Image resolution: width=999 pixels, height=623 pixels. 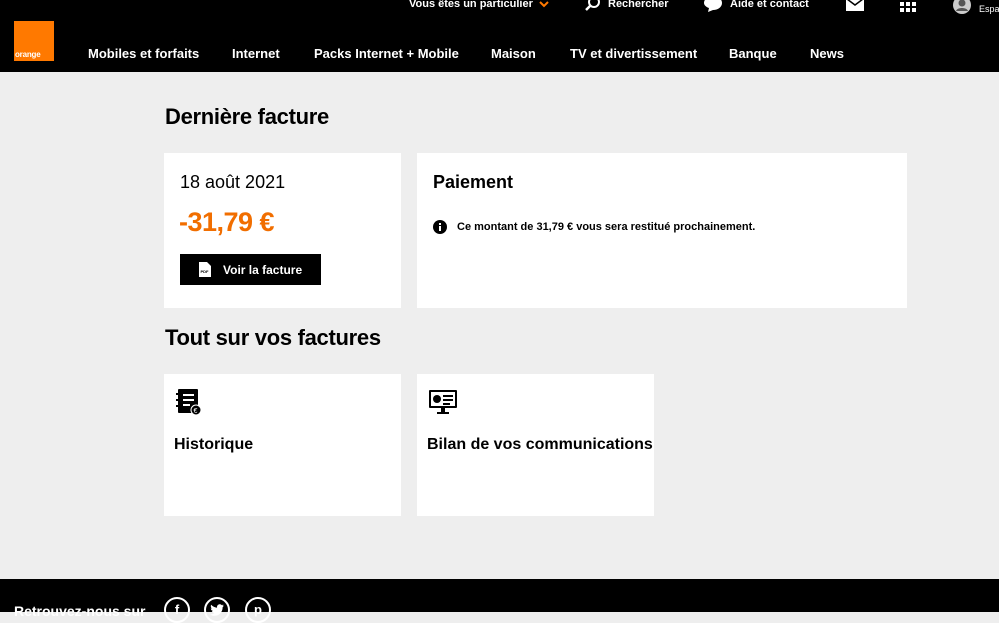 I want to click on pdf-file-icon: PDF, so click(x=205, y=269).